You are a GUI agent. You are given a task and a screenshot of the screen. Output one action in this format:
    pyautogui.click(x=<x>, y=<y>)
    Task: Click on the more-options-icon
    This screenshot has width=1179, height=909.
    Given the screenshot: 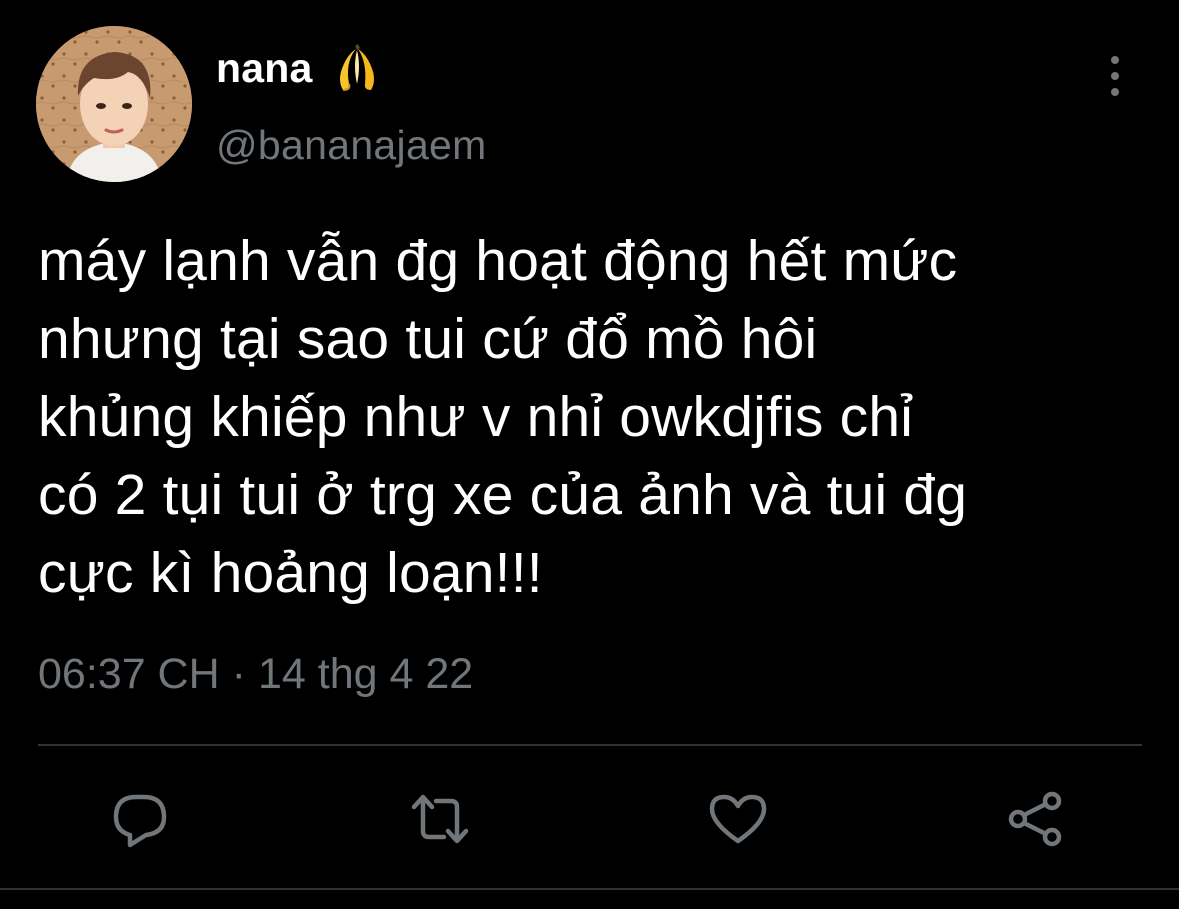 What is the action you would take?
    pyautogui.click(x=1115, y=76)
    